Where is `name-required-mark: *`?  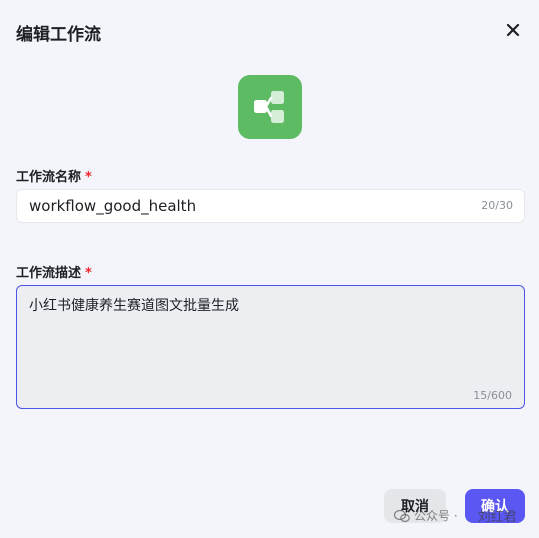 name-required-mark: * is located at coordinates (88, 177).